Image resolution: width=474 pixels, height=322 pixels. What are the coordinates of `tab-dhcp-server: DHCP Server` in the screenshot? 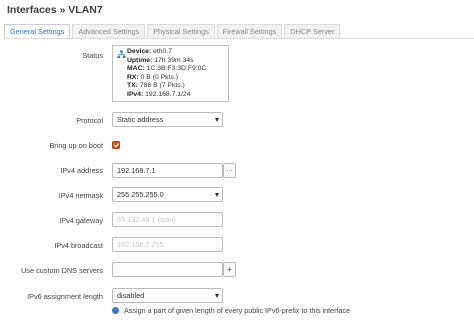 It's located at (312, 31).